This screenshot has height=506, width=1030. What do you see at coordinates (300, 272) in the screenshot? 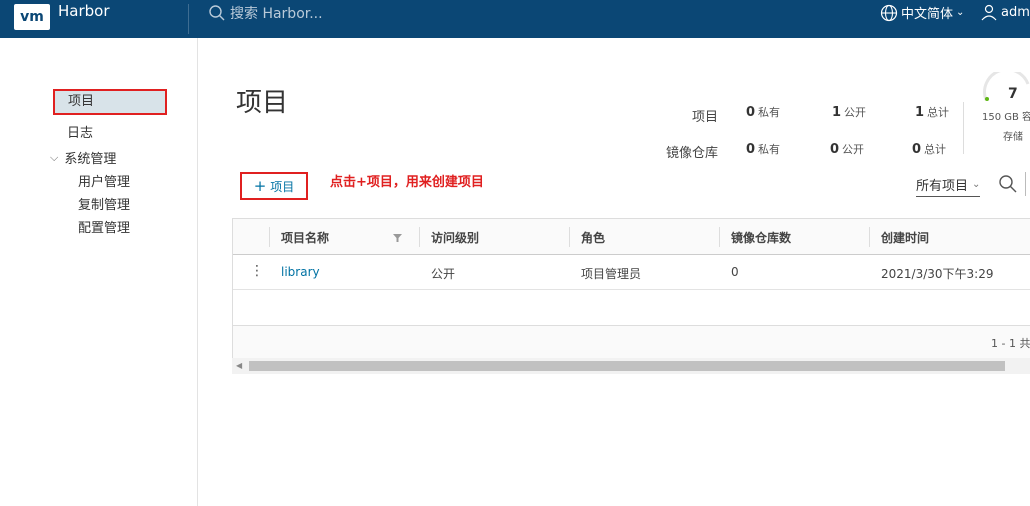
I see `project-name-link: library` at bounding box center [300, 272].